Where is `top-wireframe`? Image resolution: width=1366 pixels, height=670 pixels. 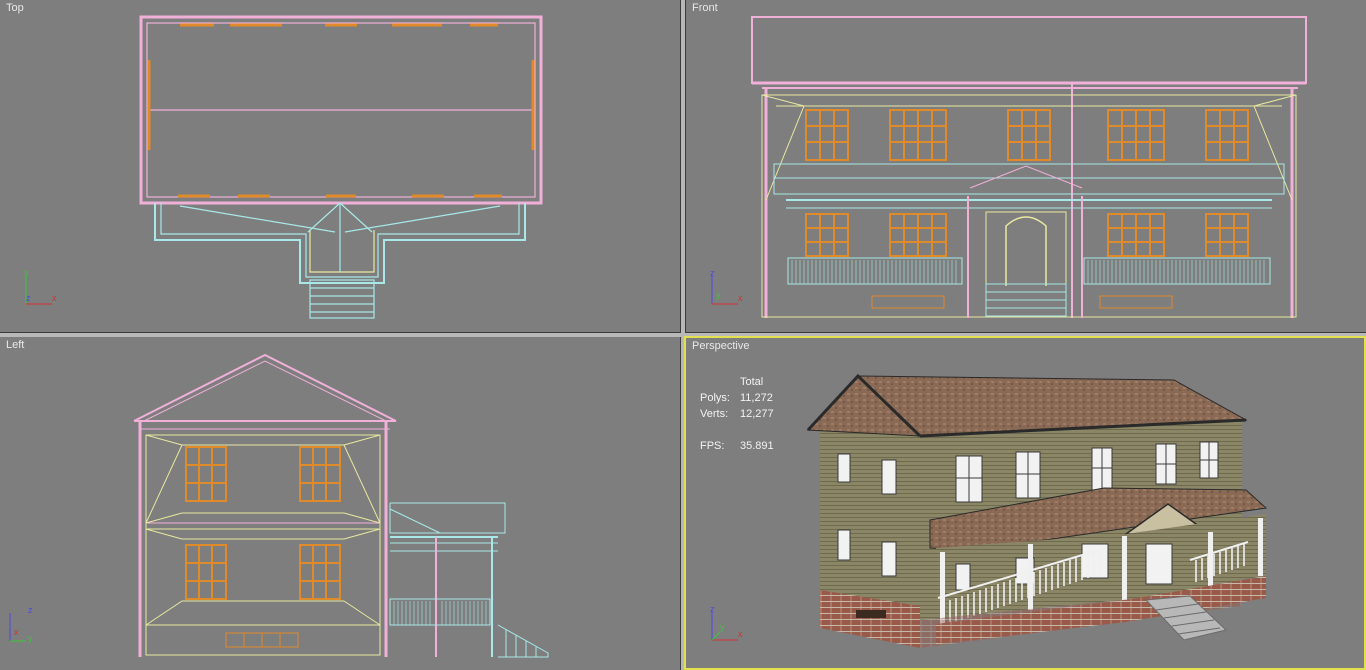
top-wireframe is located at coordinates (341, 167).